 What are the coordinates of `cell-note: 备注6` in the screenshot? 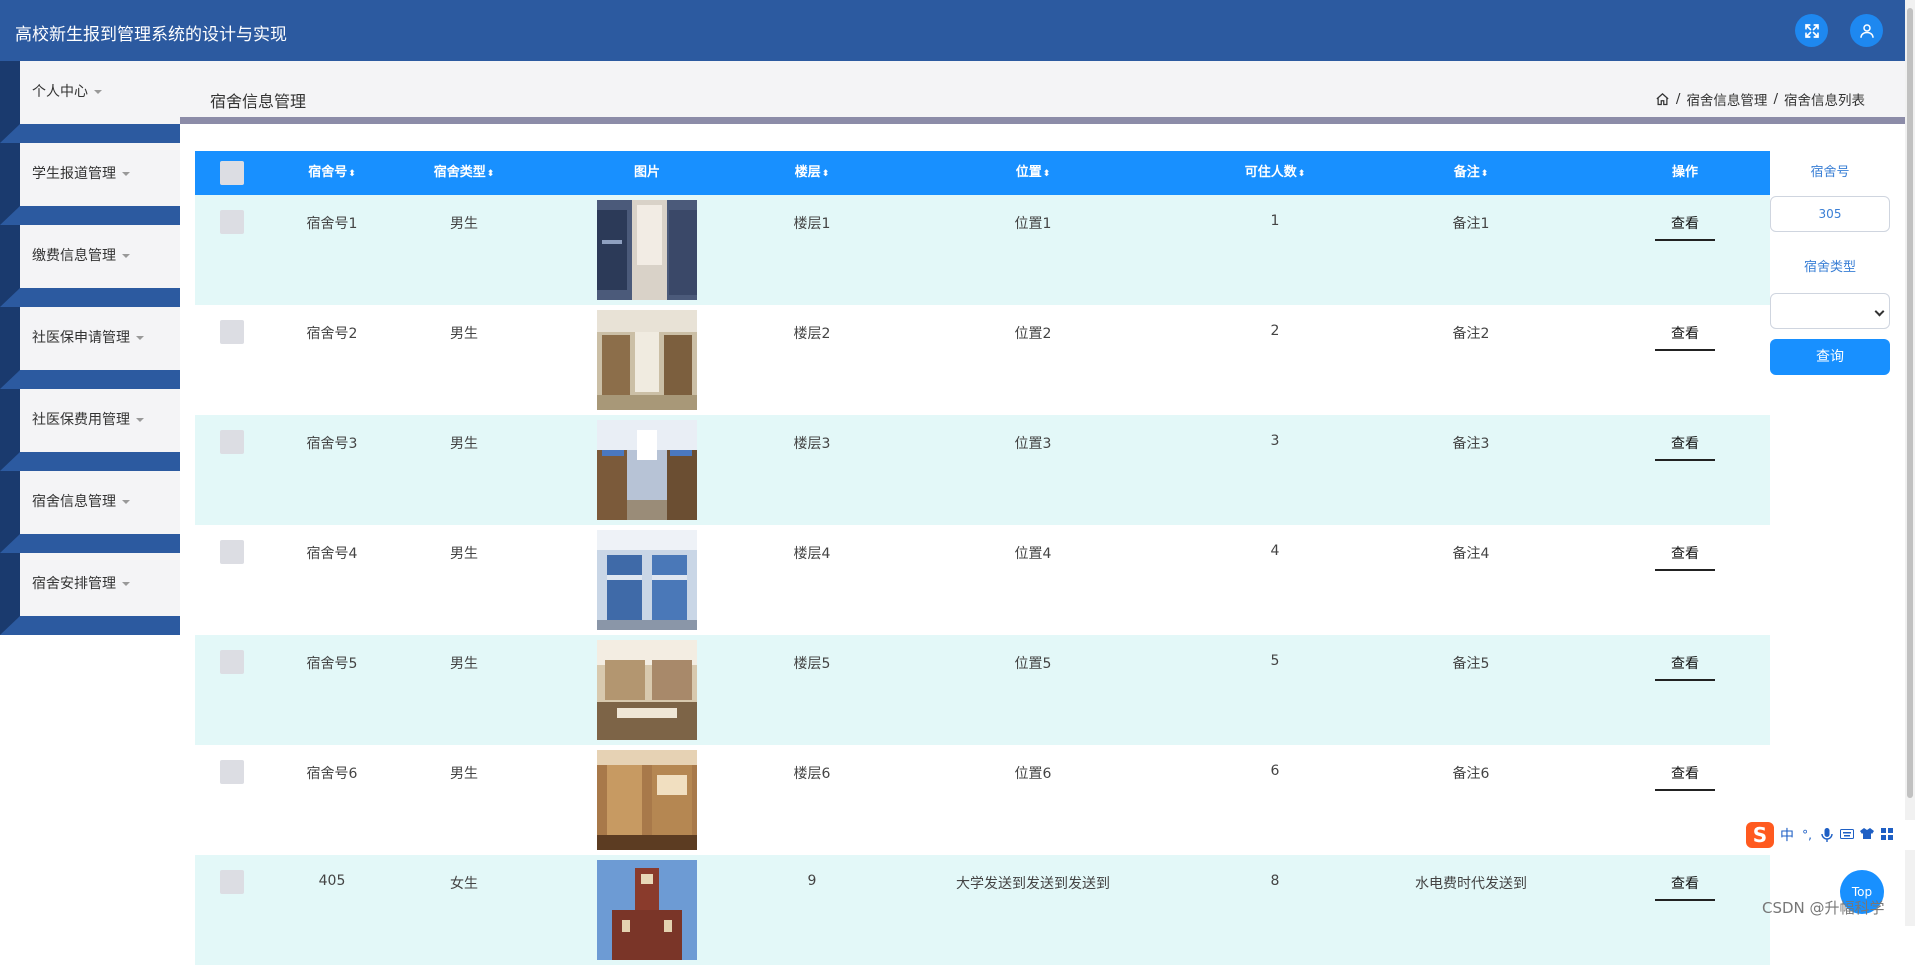 It's located at (1471, 774).